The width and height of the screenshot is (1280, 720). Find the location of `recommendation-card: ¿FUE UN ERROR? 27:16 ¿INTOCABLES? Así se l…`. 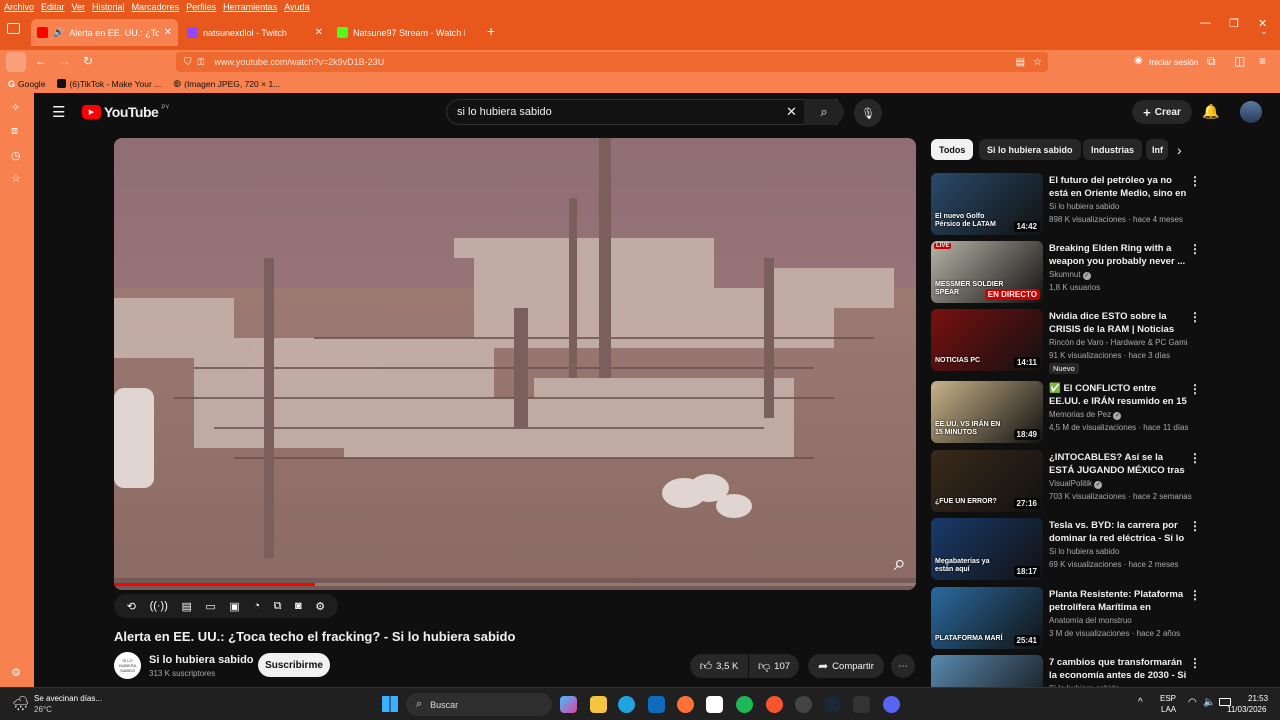

recommendation-card: ¿FUE UN ERROR? 27:16 ¿INTOCABLES? Así se l… is located at coordinates (1066, 481).